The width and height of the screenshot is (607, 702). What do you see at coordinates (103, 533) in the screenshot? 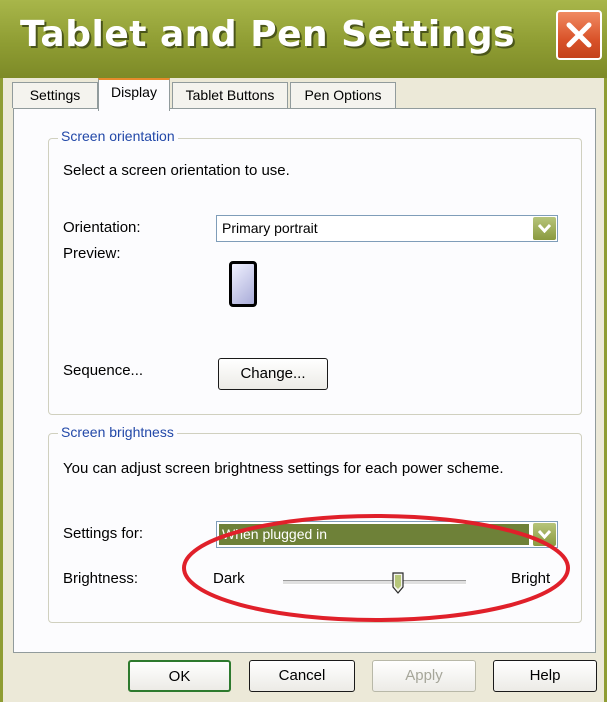
I see `settings-for-label: Settings for:` at bounding box center [103, 533].